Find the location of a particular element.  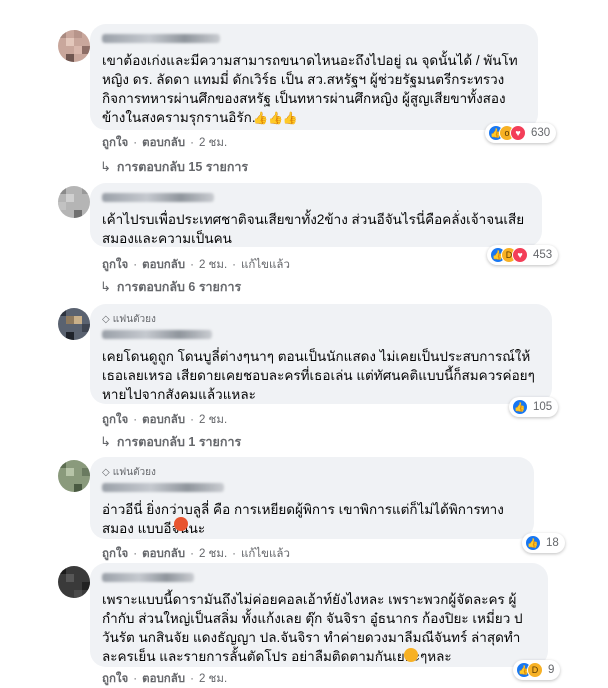

view-replies-link: ↳ การตอบกลับ 1 รายการ is located at coordinates (170, 442).